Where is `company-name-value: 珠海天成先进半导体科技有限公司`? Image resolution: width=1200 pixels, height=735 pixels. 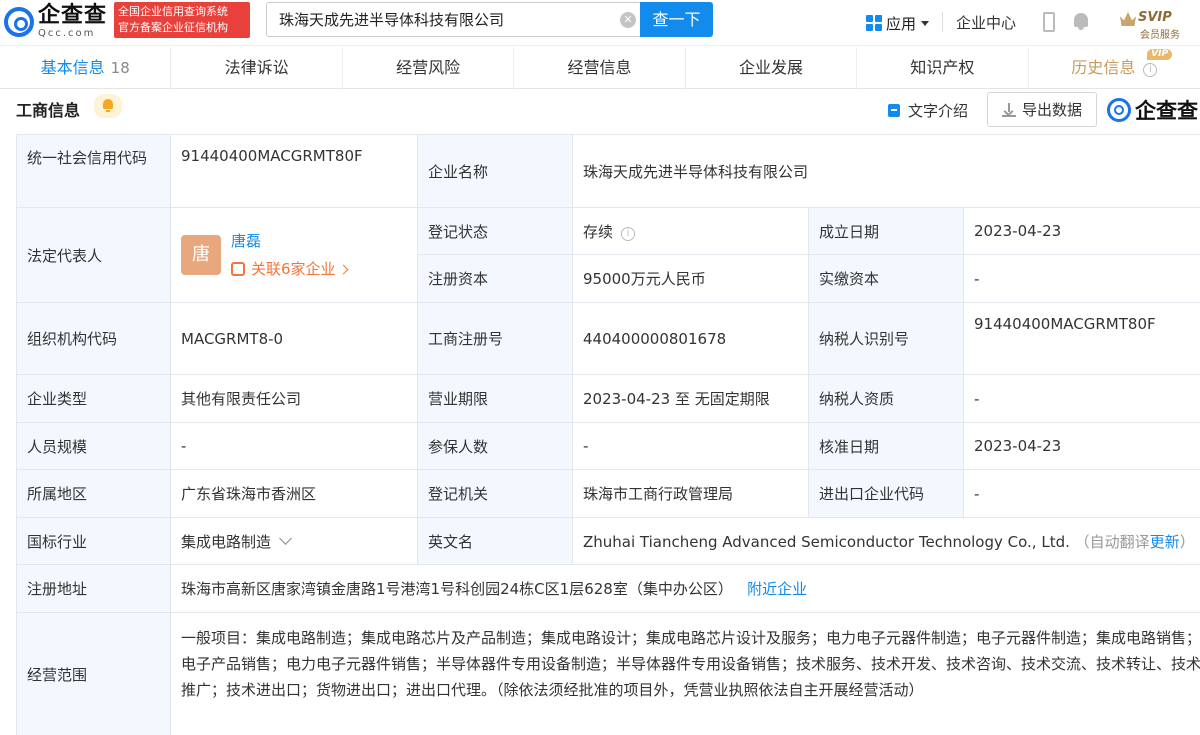 company-name-value: 珠海天成先进半导体科技有限公司 is located at coordinates (885, 171).